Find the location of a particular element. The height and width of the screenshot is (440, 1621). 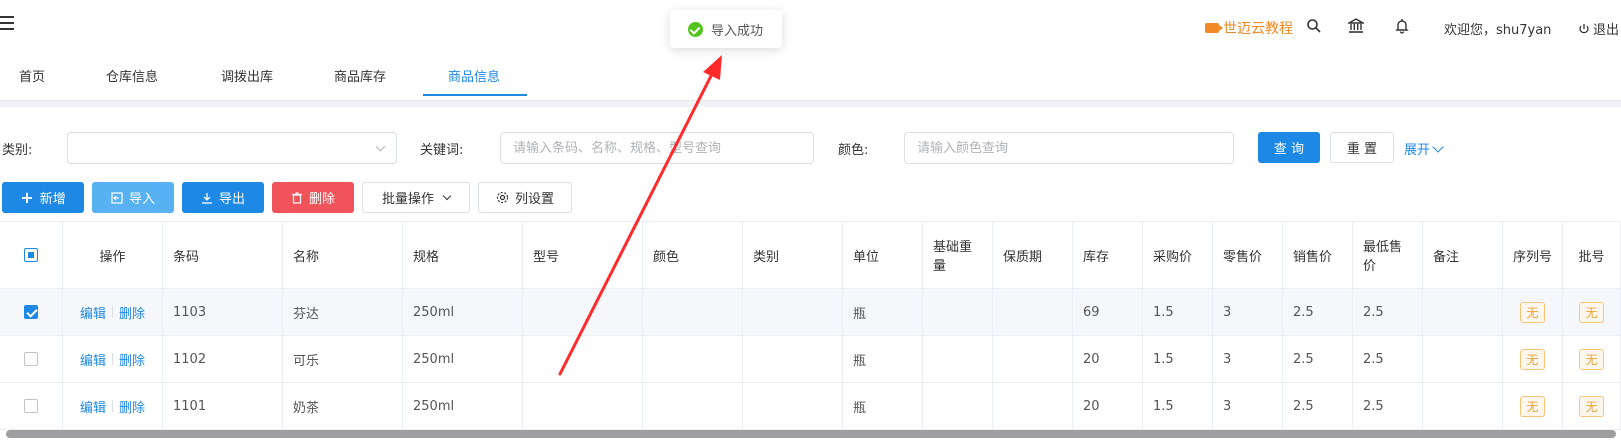

add-button: + 新增 is located at coordinates (43, 197).